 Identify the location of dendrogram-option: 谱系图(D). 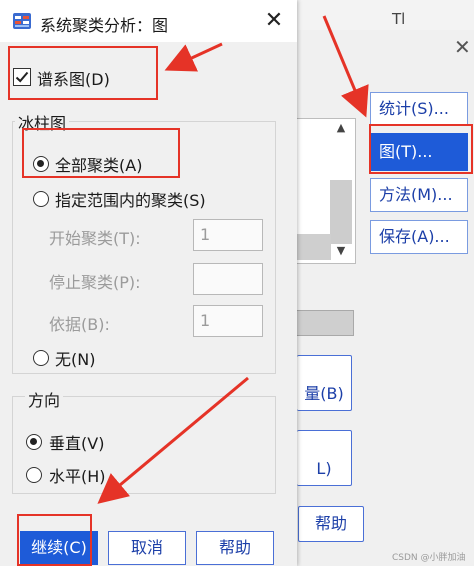
(78, 78).